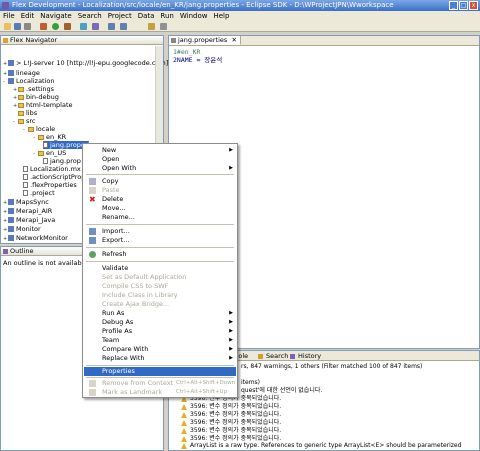 This screenshot has height=451, width=480. What do you see at coordinates (92, 392) in the screenshot?
I see `landmark-icon` at bounding box center [92, 392].